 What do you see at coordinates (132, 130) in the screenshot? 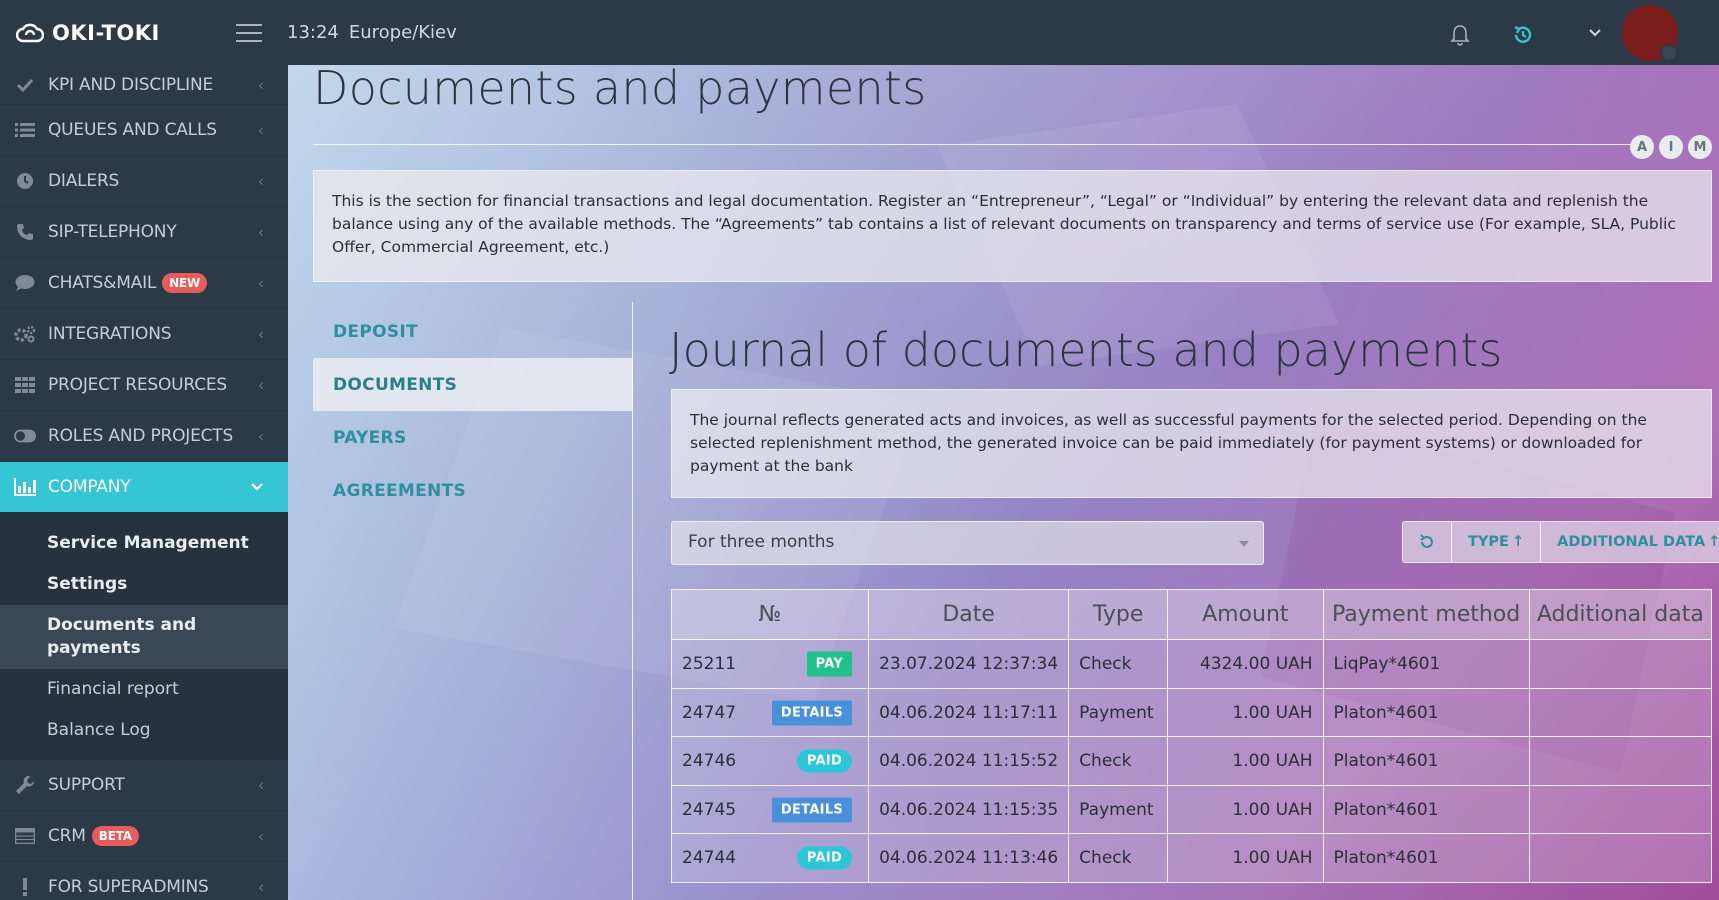
I see `sidebar-item-label: QUEUES AND CALLS` at bounding box center [132, 130].